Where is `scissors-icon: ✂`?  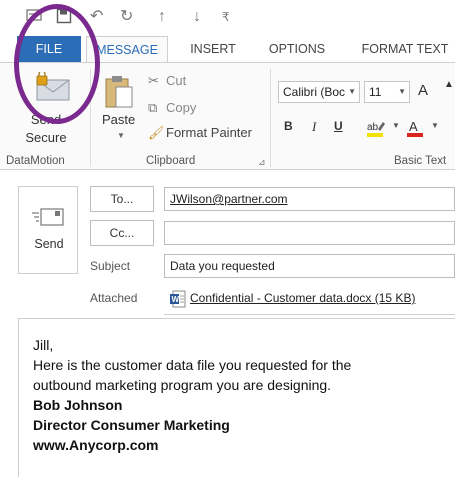
scissors-icon: ✂ is located at coordinates (153, 80).